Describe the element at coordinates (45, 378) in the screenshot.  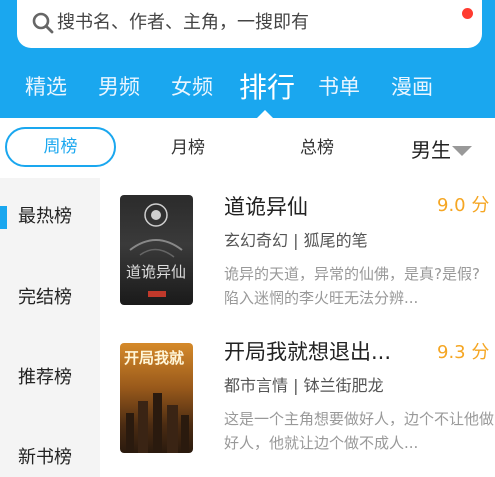
I see `sidebar-item-recommended: 推荐榜` at that location.